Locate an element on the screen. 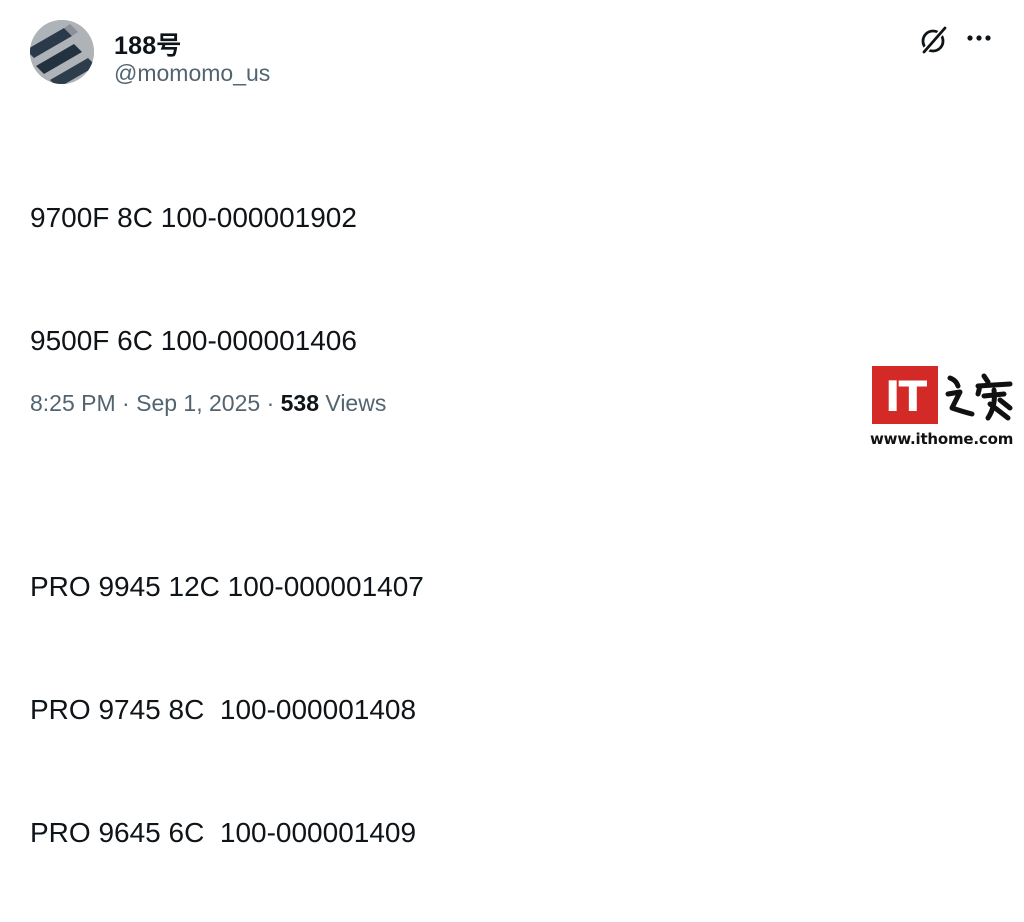  ithome-brand-chars is located at coordinates (979, 397).